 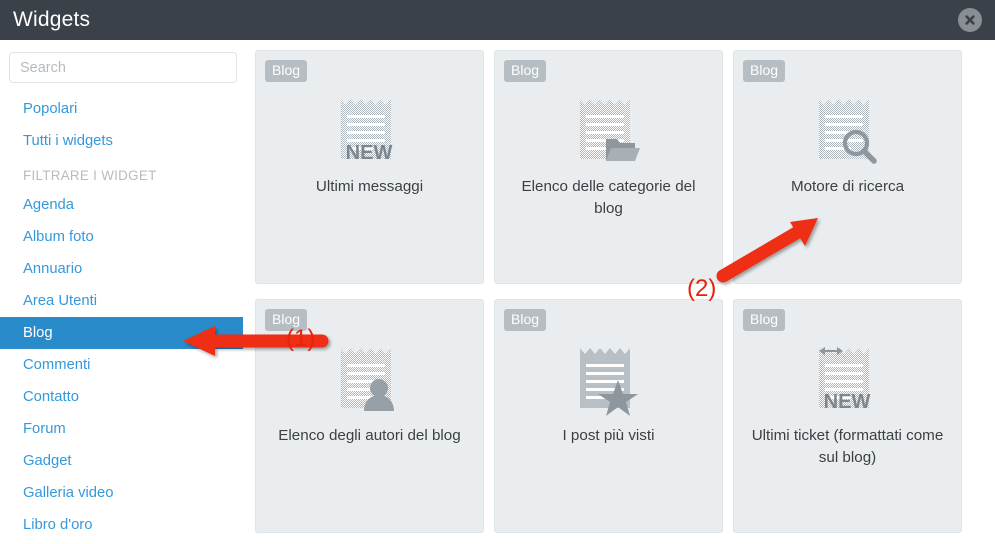 I want to click on card-label: I post più visti, so click(x=608, y=435).